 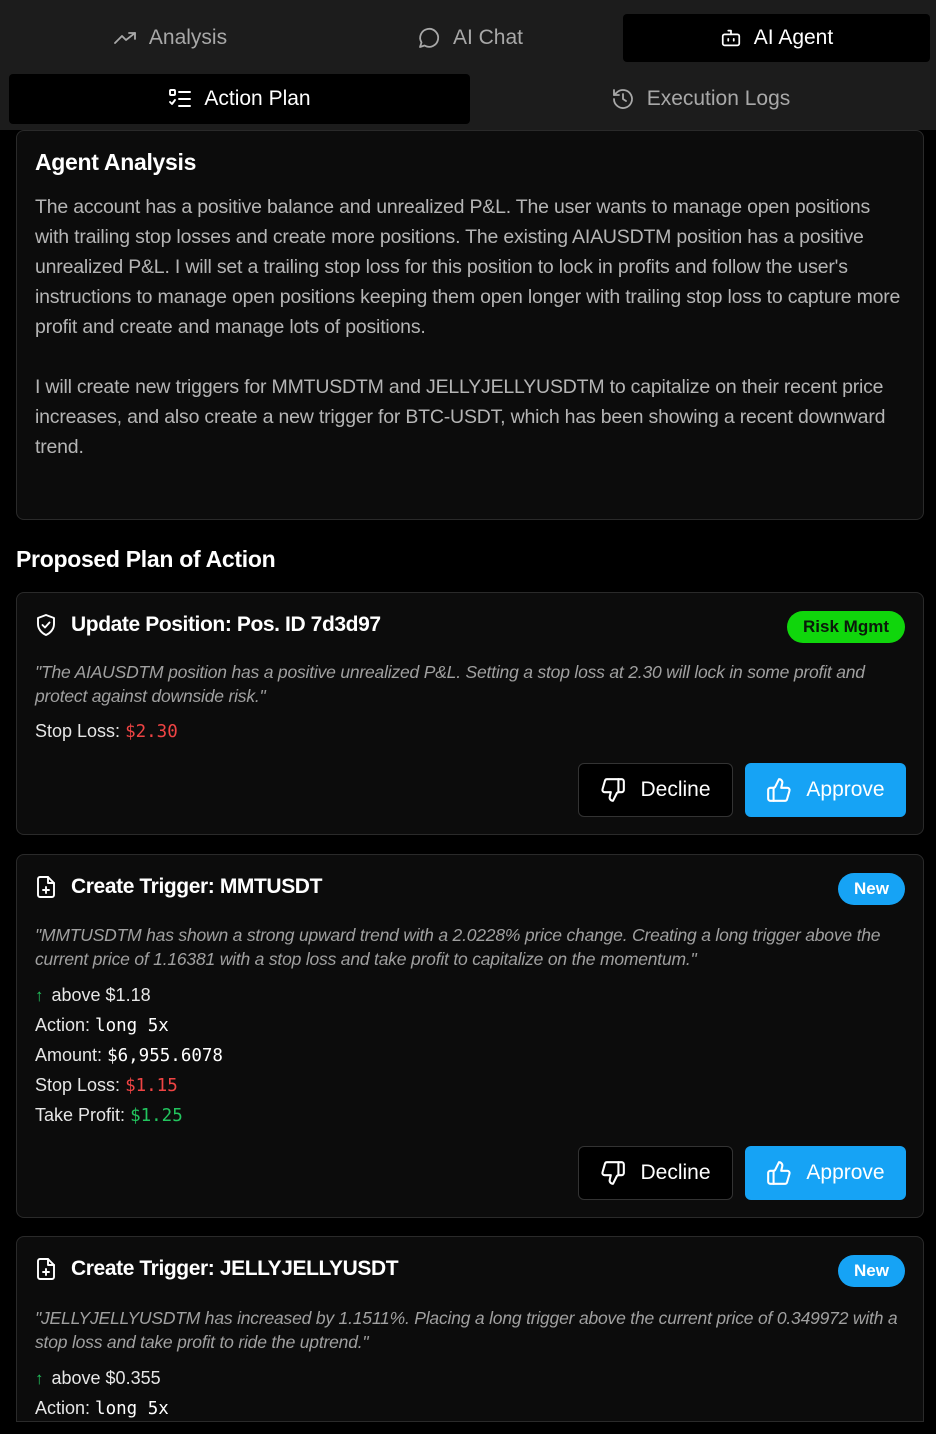 What do you see at coordinates (429, 37) in the screenshot?
I see `chat-bubble-icon` at bounding box center [429, 37].